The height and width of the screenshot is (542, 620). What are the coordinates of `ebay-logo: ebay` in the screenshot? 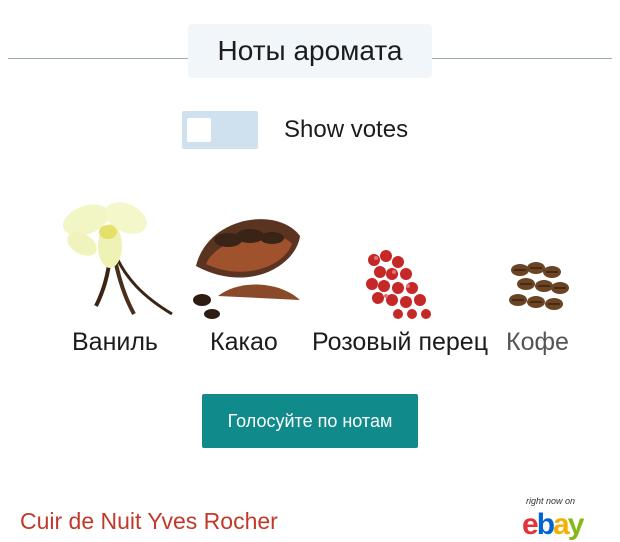 It's located at (553, 524).